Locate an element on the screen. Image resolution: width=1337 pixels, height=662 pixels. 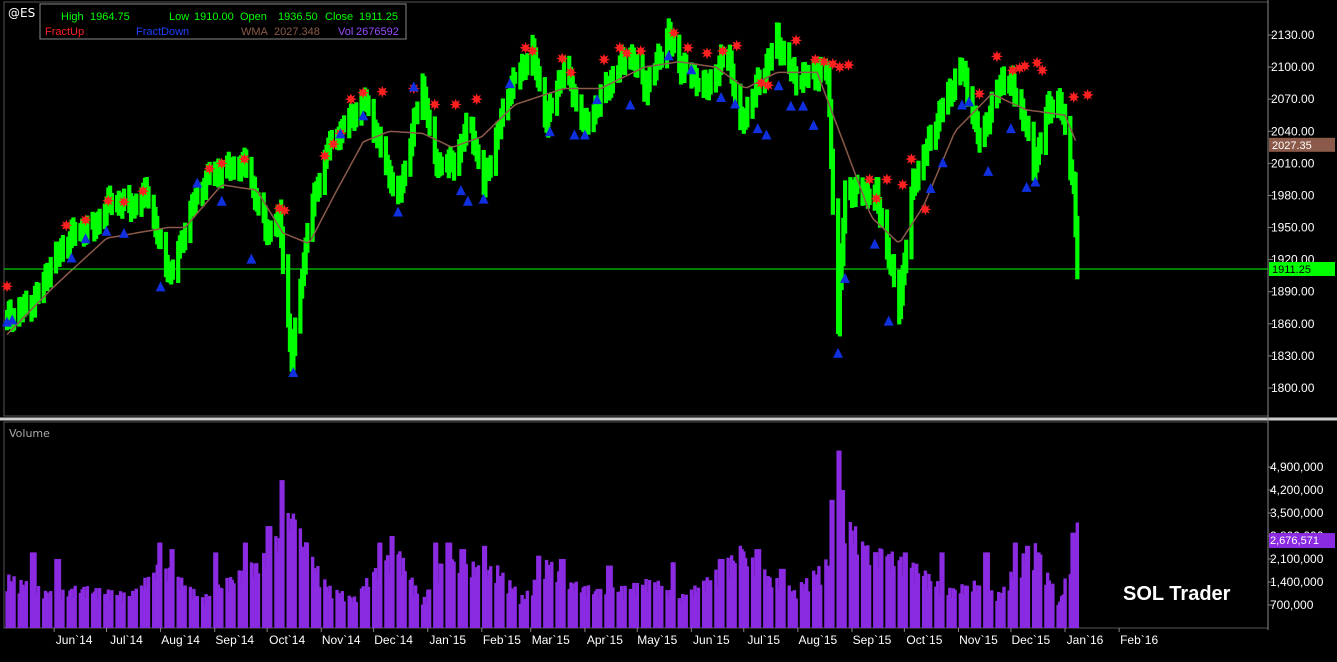
volume-tick-label: 4,200,000 is located at coordinates (1297, 490).